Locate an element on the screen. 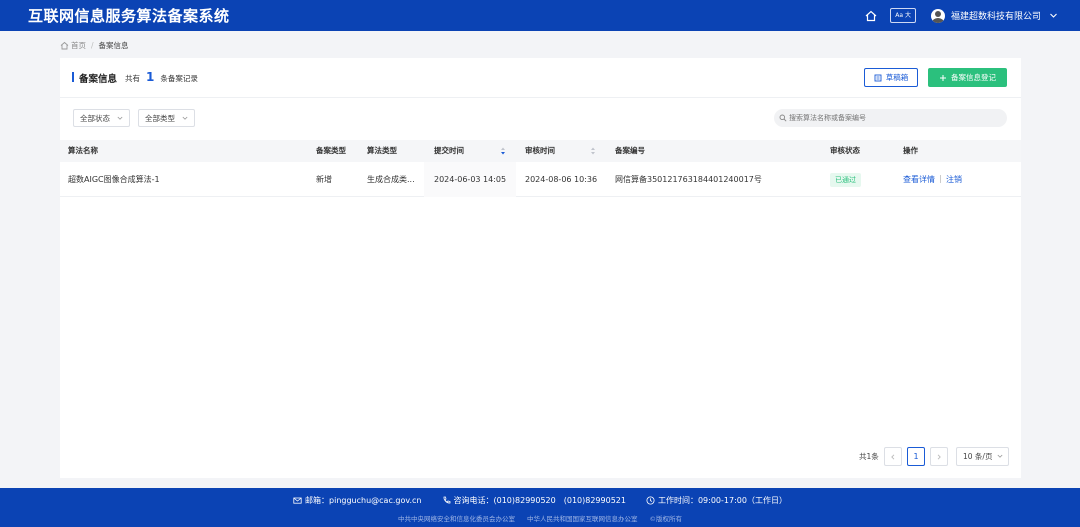 This screenshot has height=527, width=1080. status-badge: 已通过 is located at coordinates (845, 180).